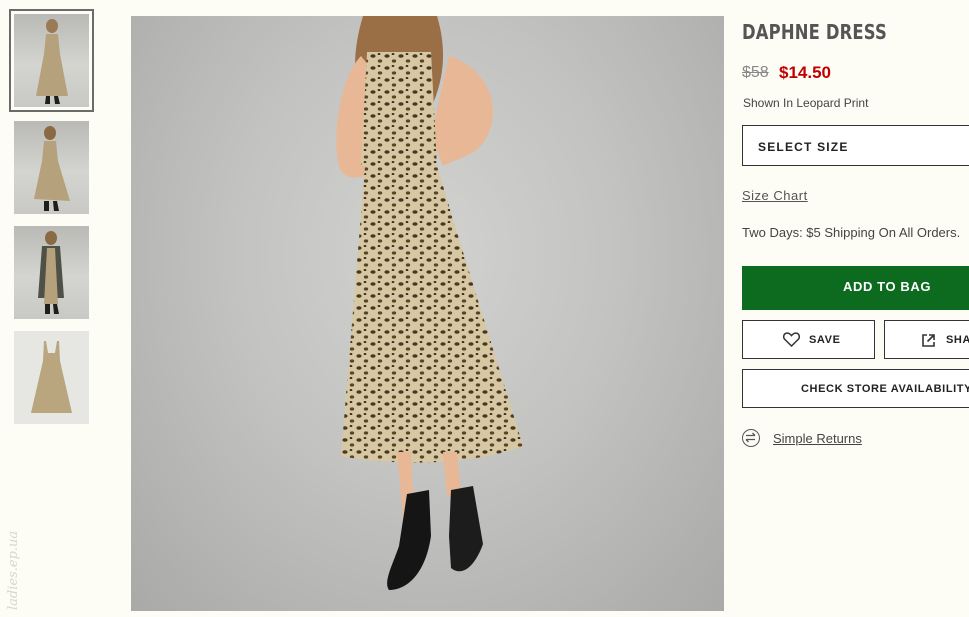 This screenshot has height=617, width=969. What do you see at coordinates (814, 32) in the screenshot?
I see `product-title: DAPHNE DRESS` at bounding box center [814, 32].